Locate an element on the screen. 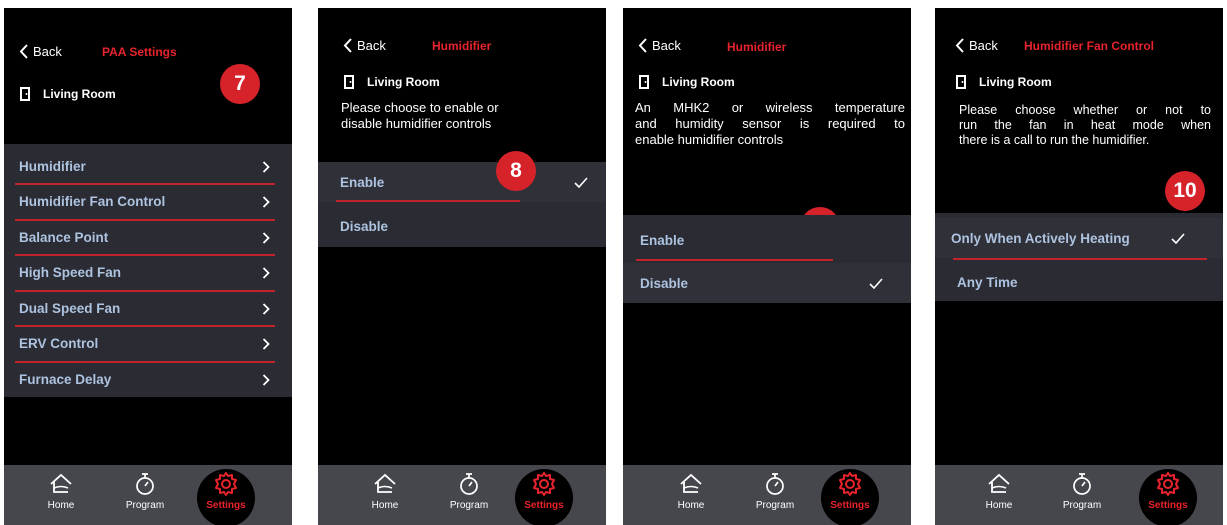 The width and height of the screenshot is (1227, 525). menu-item-furnace-delay: Furnace Delay is located at coordinates (148, 379).